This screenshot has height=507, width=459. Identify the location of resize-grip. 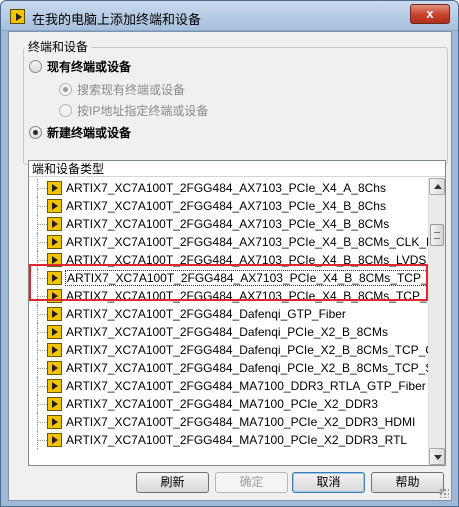
(444, 493).